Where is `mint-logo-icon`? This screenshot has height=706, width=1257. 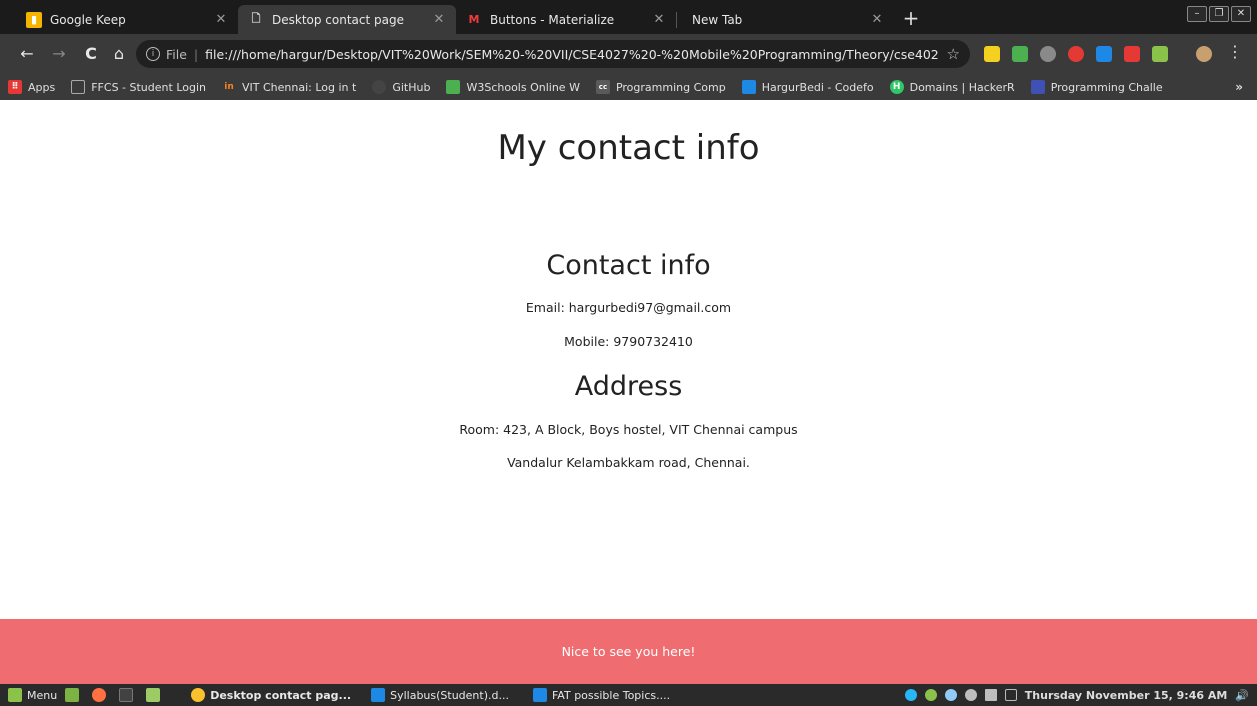
mint-logo-icon is located at coordinates (15, 695).